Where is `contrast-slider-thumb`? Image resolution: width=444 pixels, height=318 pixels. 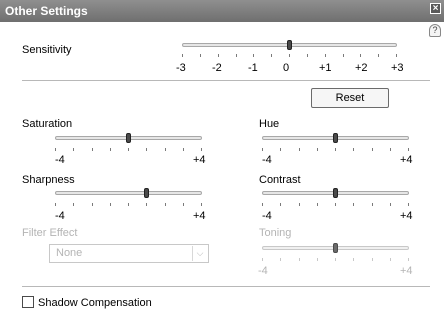 contrast-slider-thumb is located at coordinates (335, 193).